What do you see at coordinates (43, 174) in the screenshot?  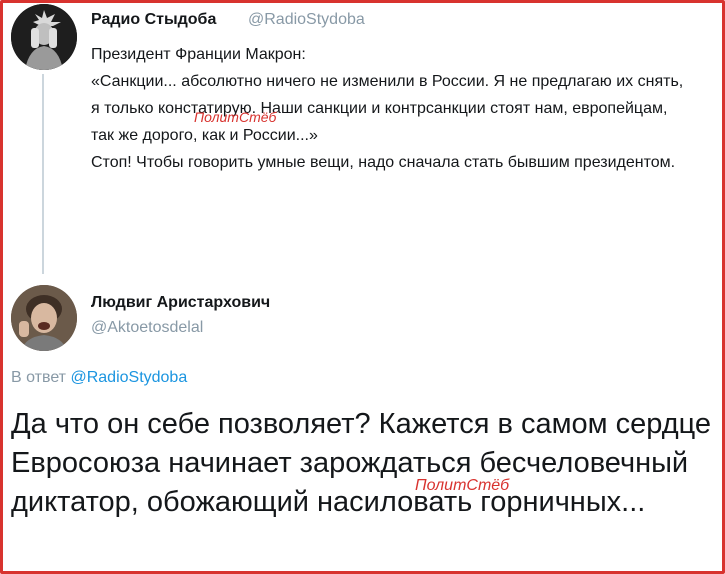 I see `thread-connector` at bounding box center [43, 174].